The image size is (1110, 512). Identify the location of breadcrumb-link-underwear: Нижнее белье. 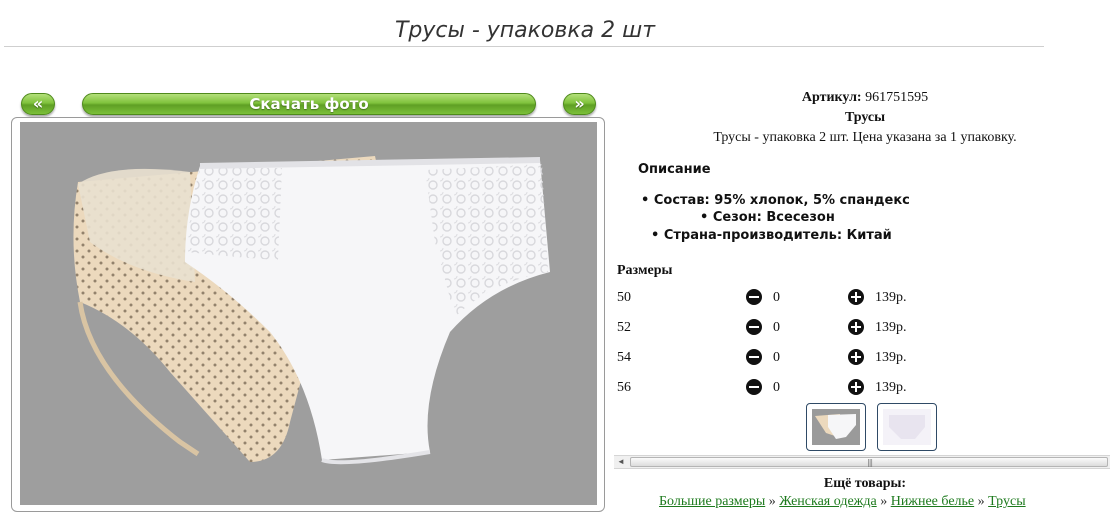
(932, 501).